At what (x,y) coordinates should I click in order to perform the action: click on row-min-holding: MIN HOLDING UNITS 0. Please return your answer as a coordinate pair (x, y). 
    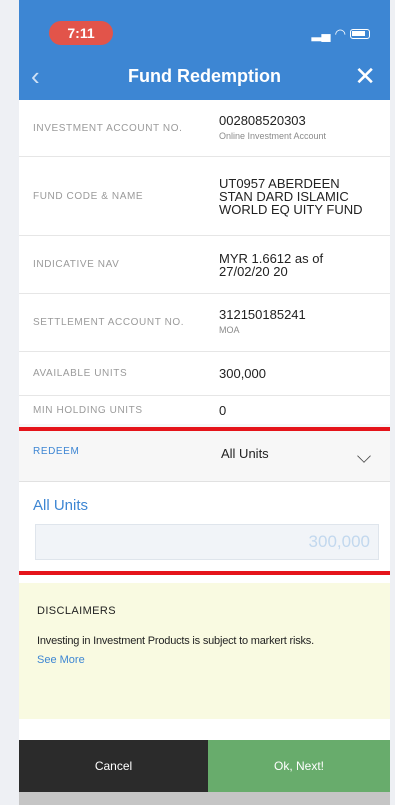
    Looking at the image, I should click on (204, 411).